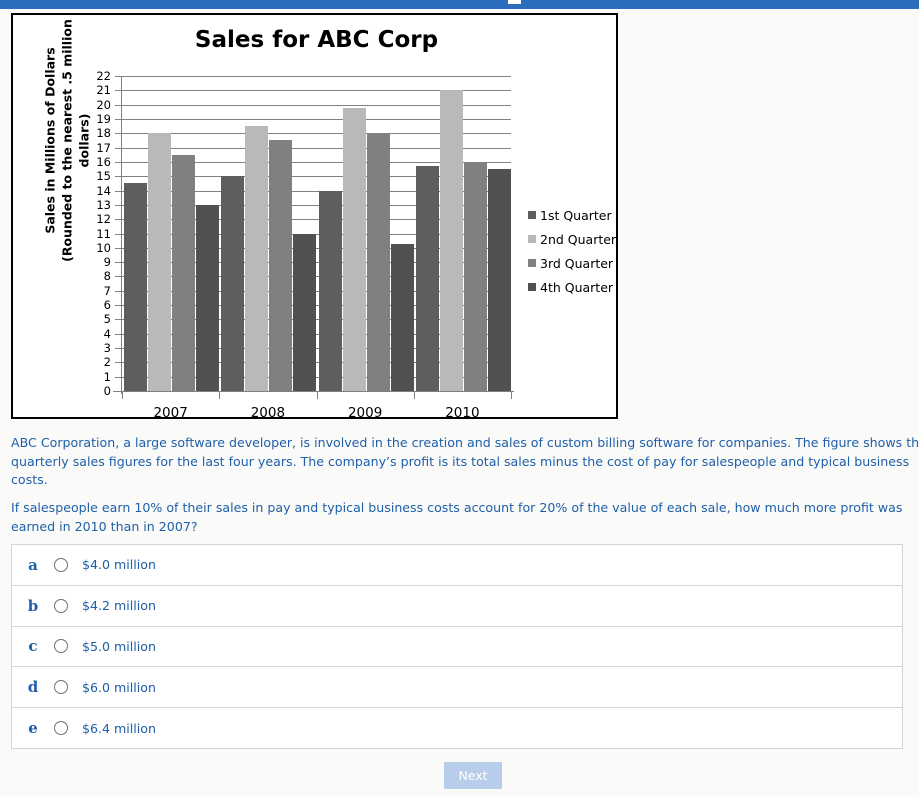  What do you see at coordinates (457, 728) in the screenshot?
I see `answer-option-e: e $6.4 million` at bounding box center [457, 728].